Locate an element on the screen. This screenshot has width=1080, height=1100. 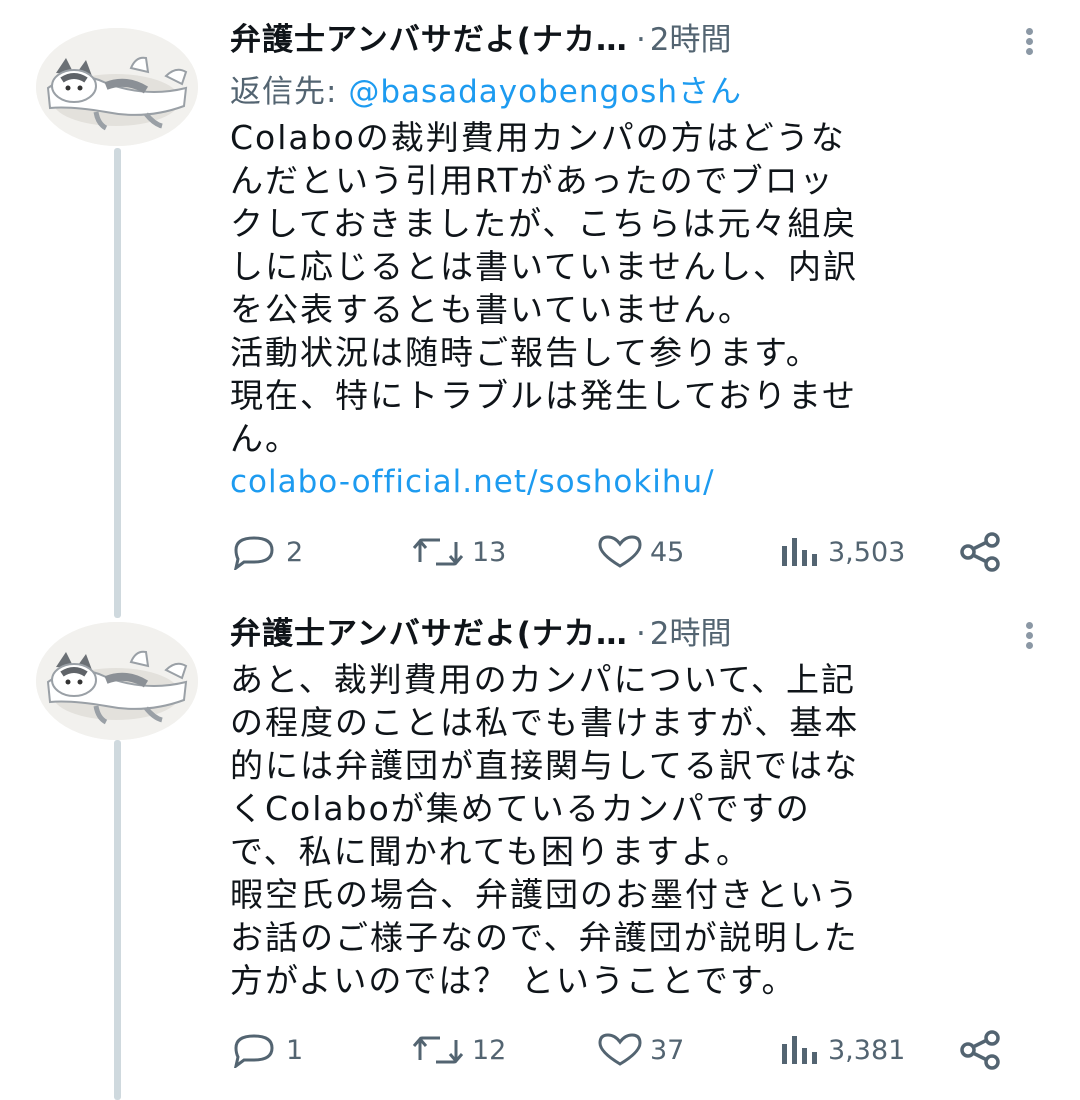
text-line: 暇空氏の場合、弁護団のお墨付きという is located at coordinates (545, 894).